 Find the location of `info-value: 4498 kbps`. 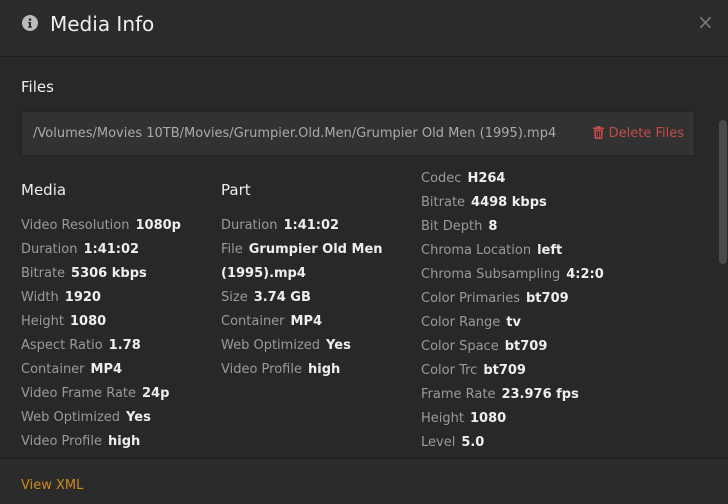

info-value: 4498 kbps is located at coordinates (509, 202).